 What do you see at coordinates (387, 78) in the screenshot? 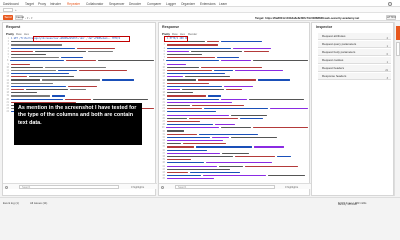
I see `row-count: 3` at bounding box center [387, 78].